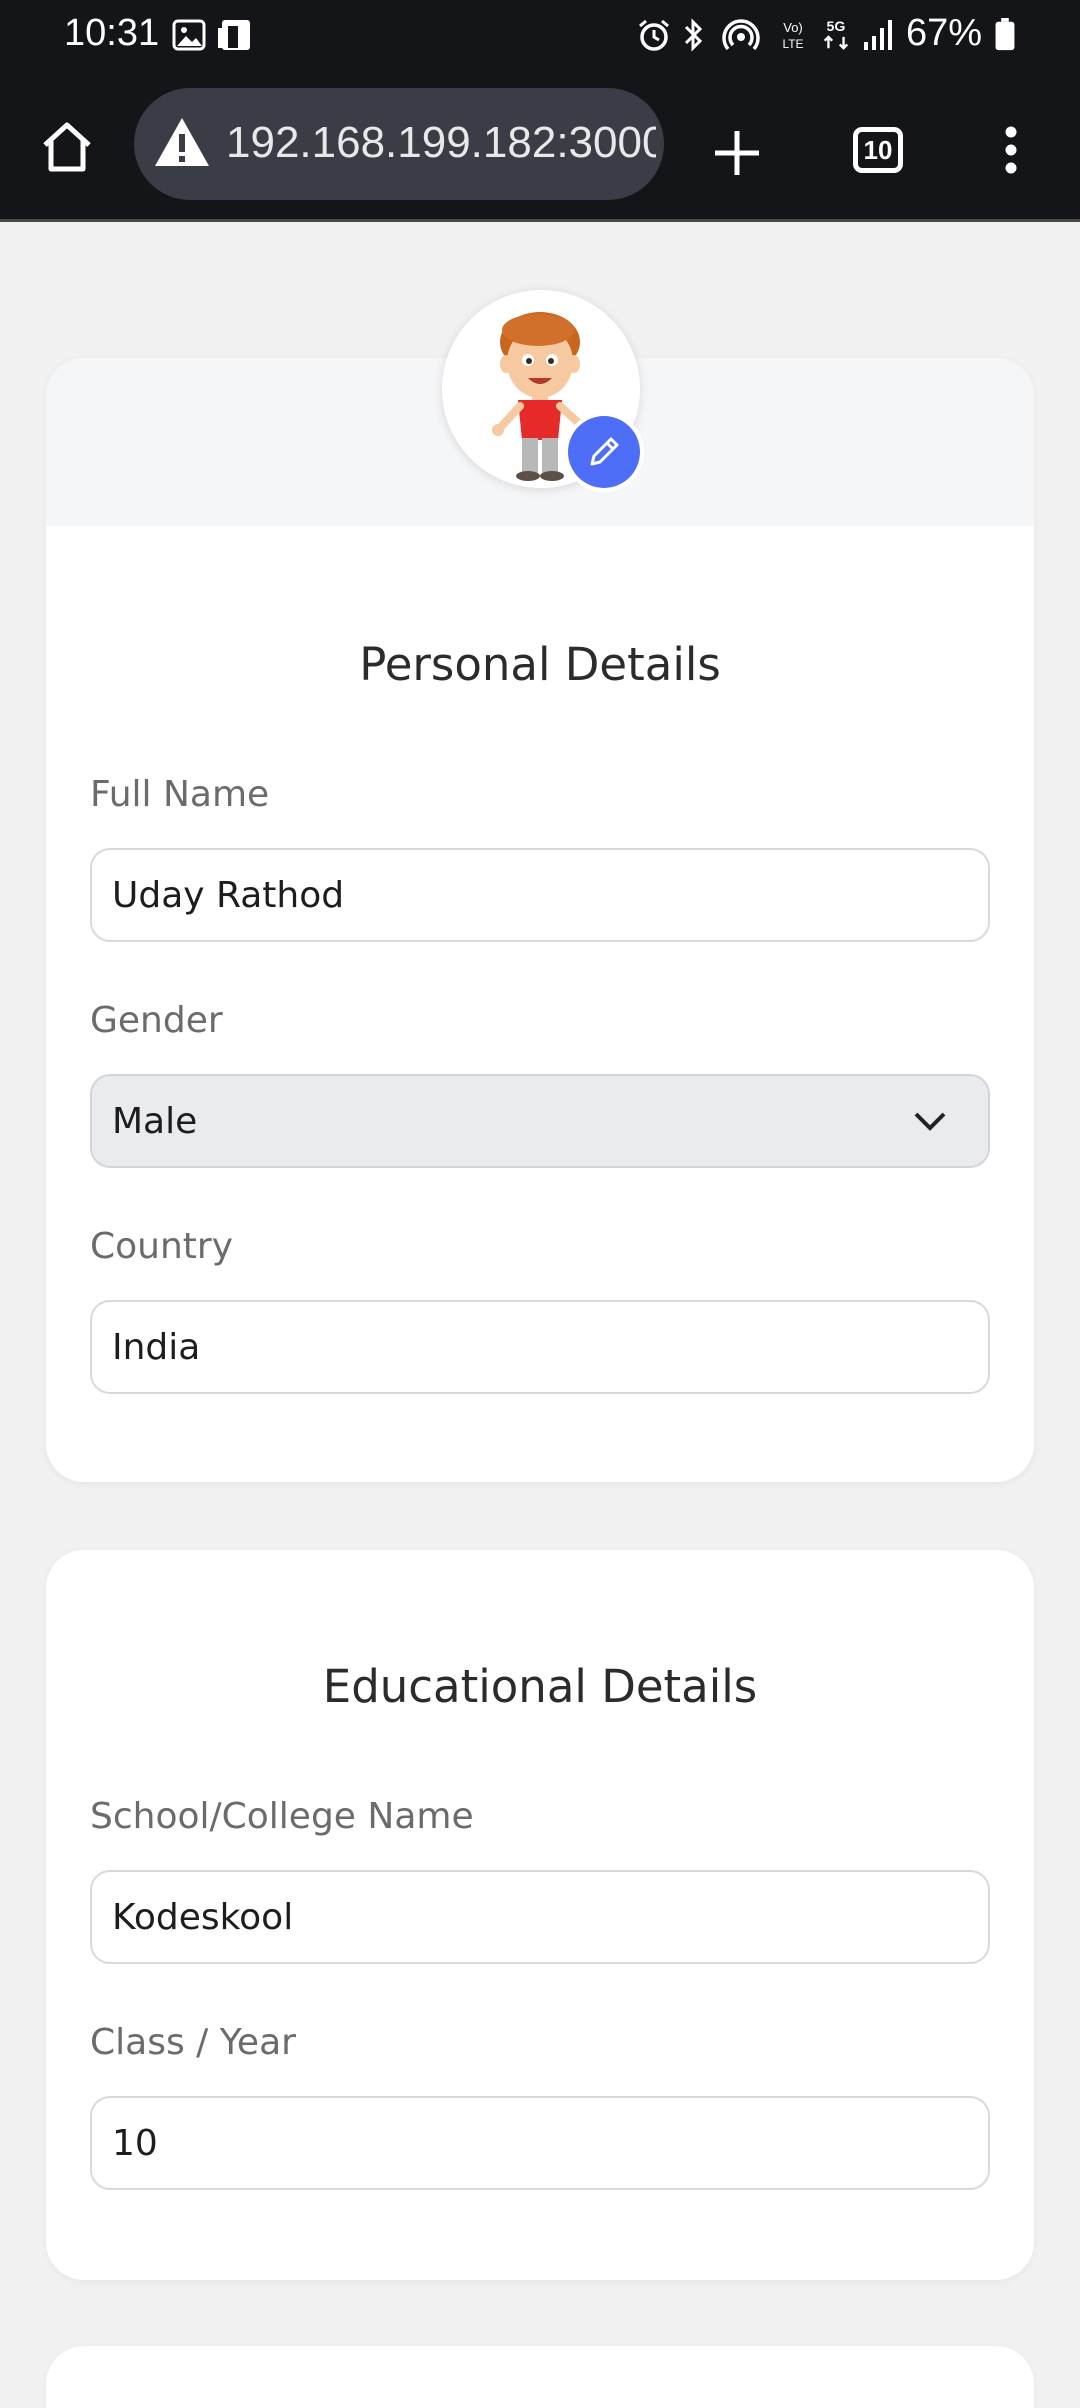 Image resolution: width=1080 pixels, height=2408 pixels. I want to click on warning-icon, so click(182, 142).